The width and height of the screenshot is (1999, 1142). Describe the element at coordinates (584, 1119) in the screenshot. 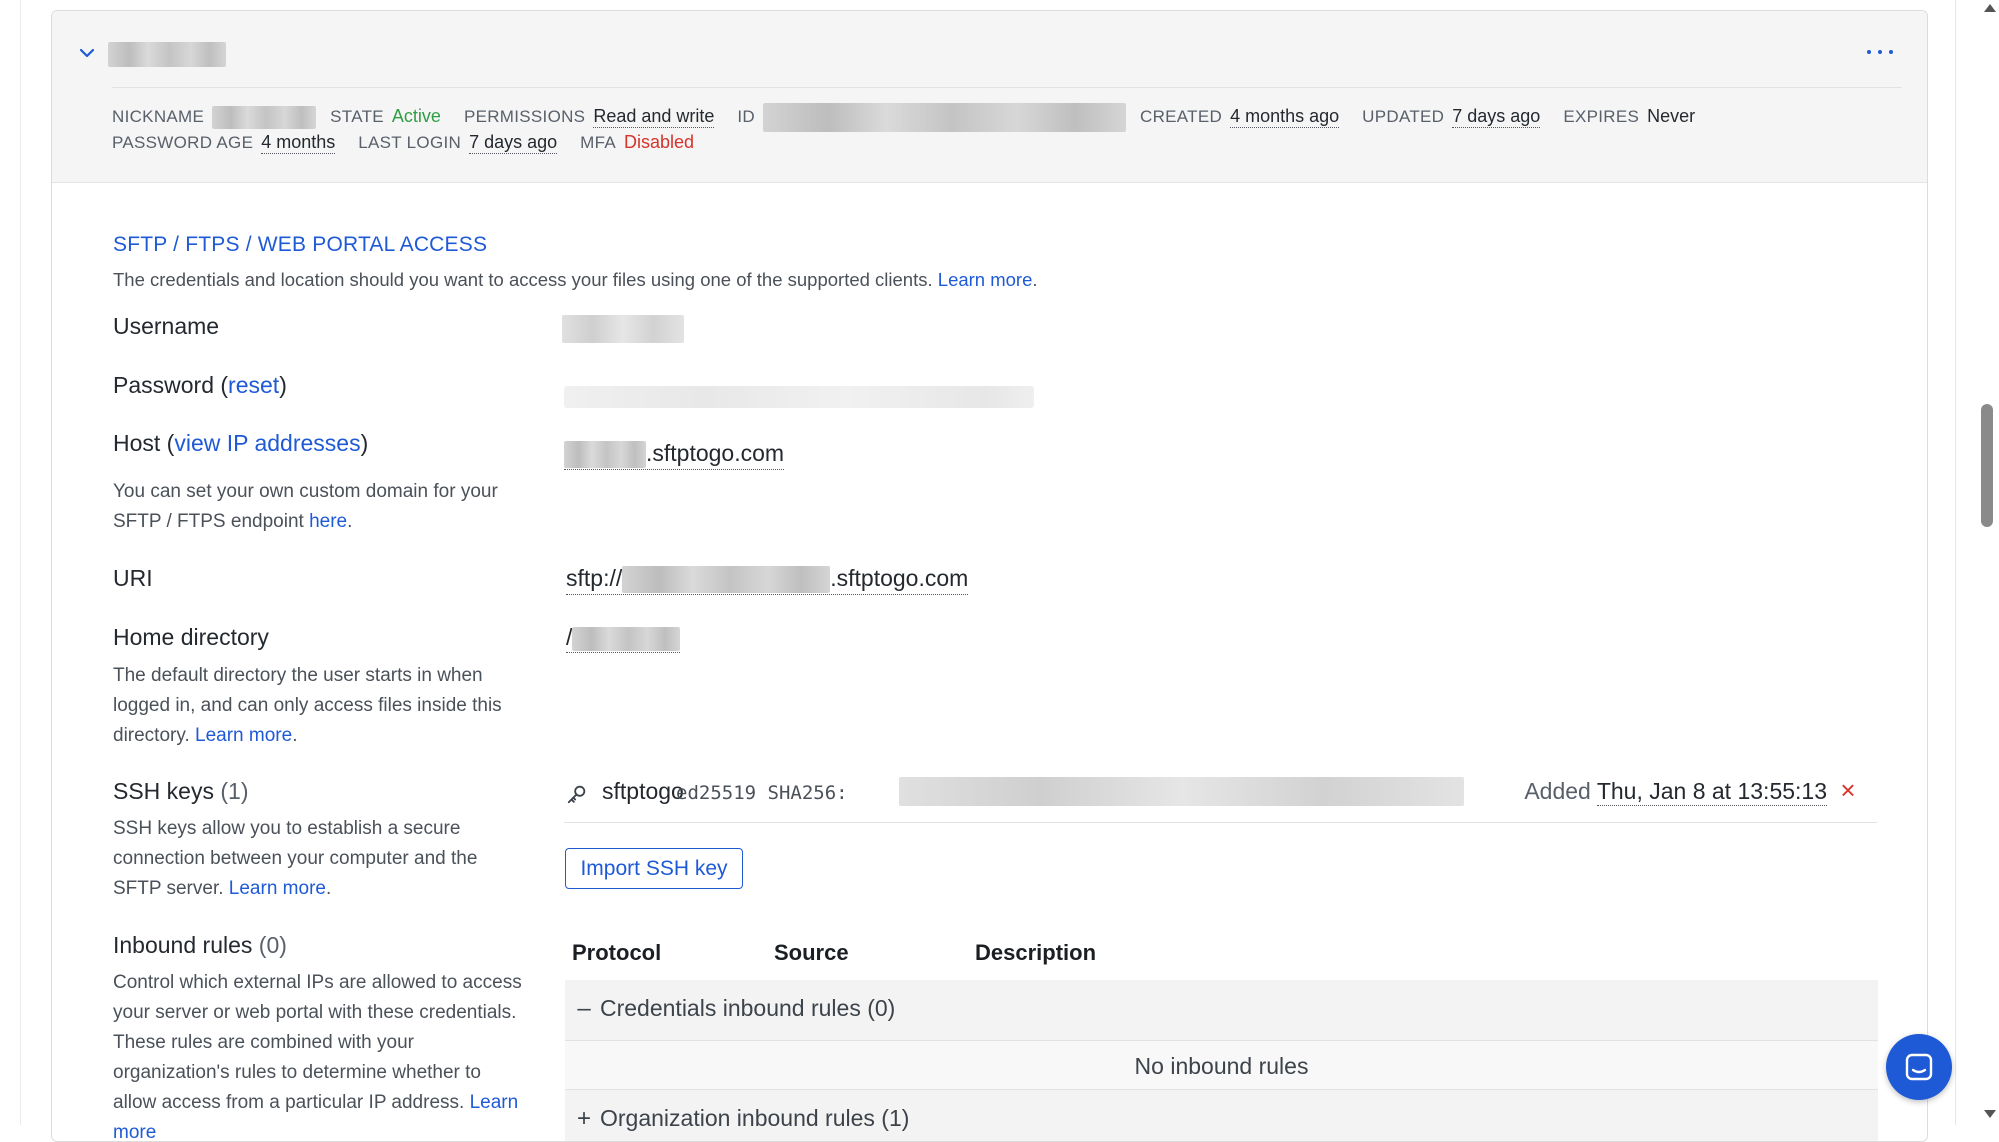

I see `expand-icon: +` at that location.